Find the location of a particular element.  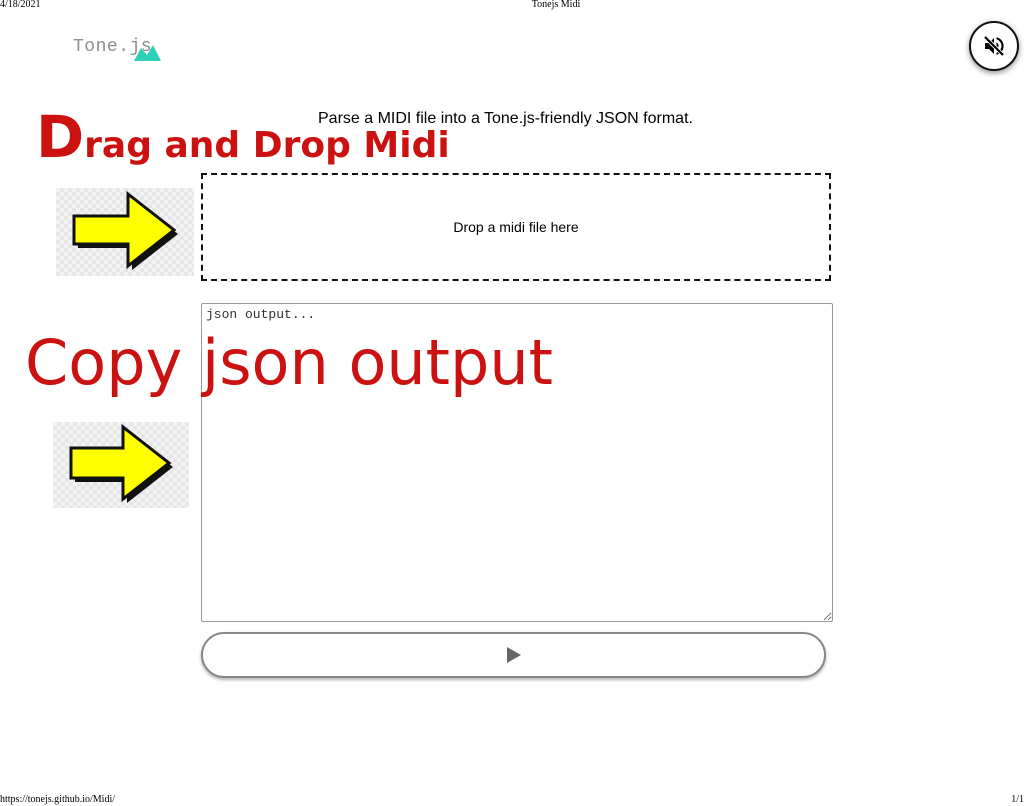

print-url: https://tonejs.github.io/Midi/ is located at coordinates (58, 799).